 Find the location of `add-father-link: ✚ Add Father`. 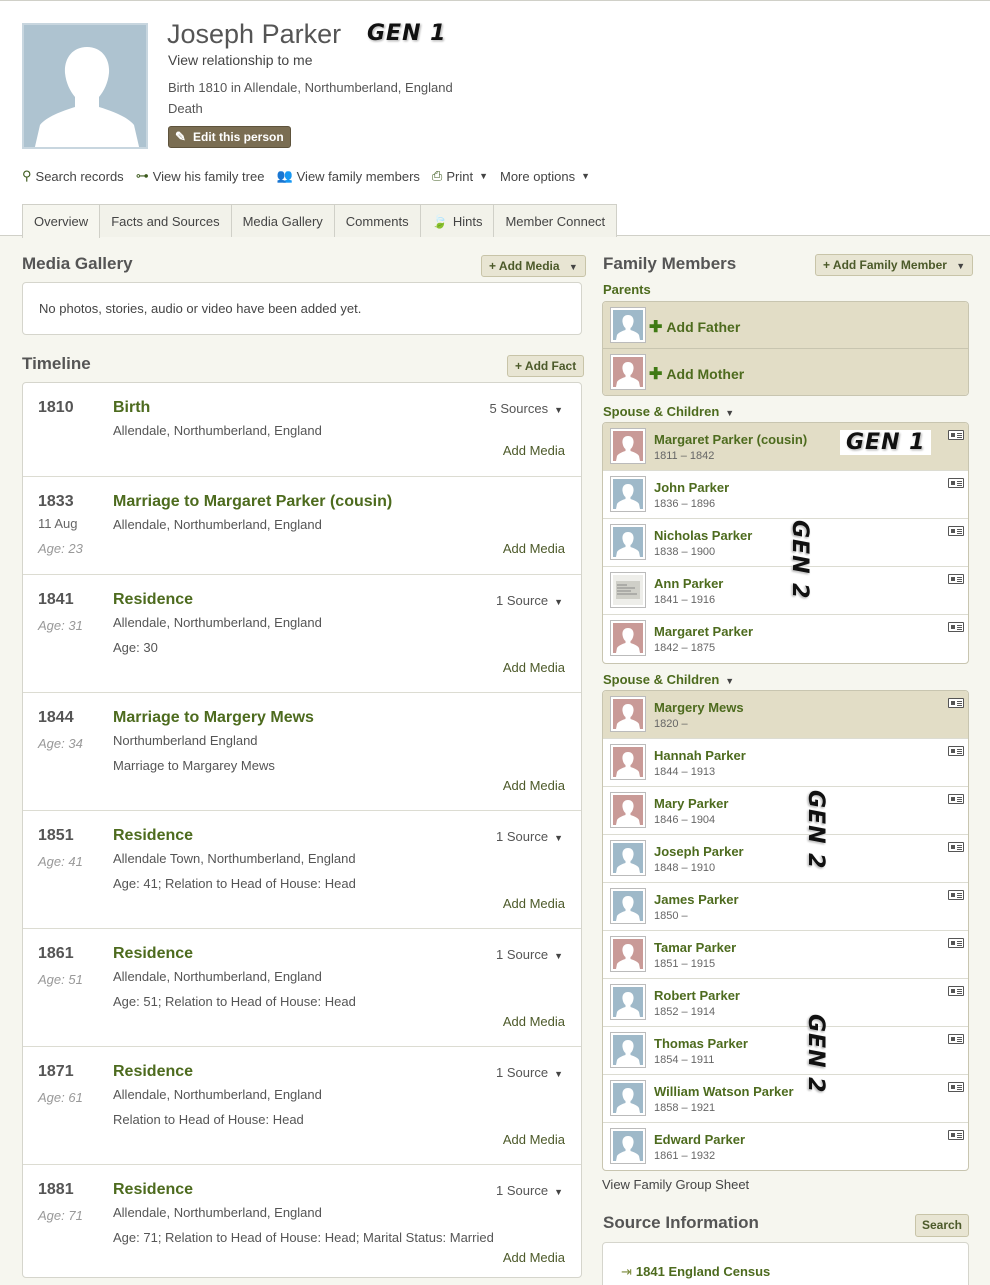

add-father-link: ✚ Add Father is located at coordinates (694, 327).